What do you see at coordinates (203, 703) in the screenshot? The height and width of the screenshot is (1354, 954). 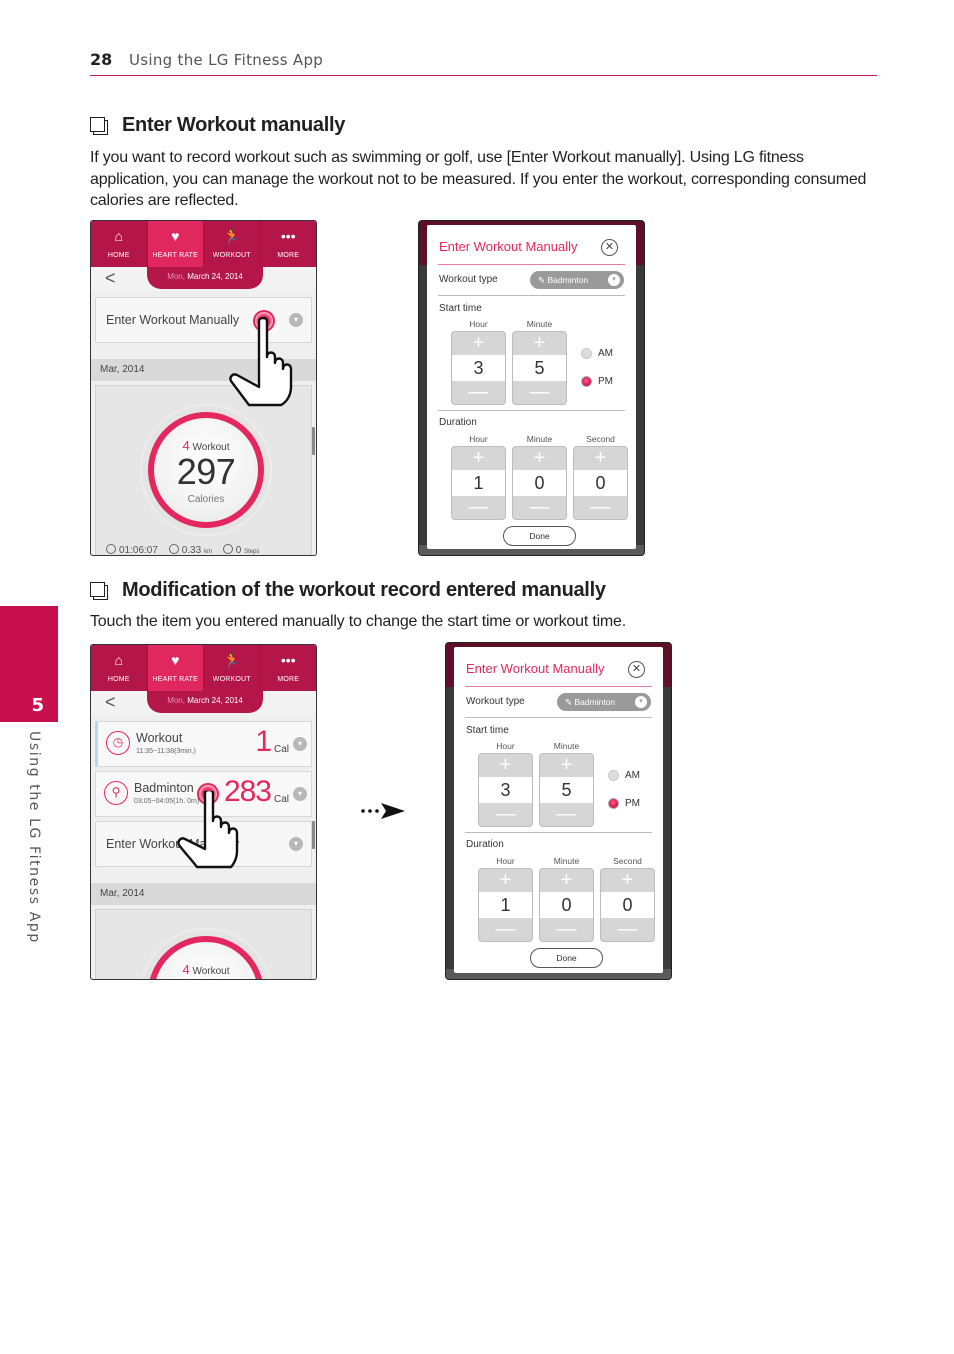 I see `date-bar: < Mon, March 24, 2014` at bounding box center [203, 703].